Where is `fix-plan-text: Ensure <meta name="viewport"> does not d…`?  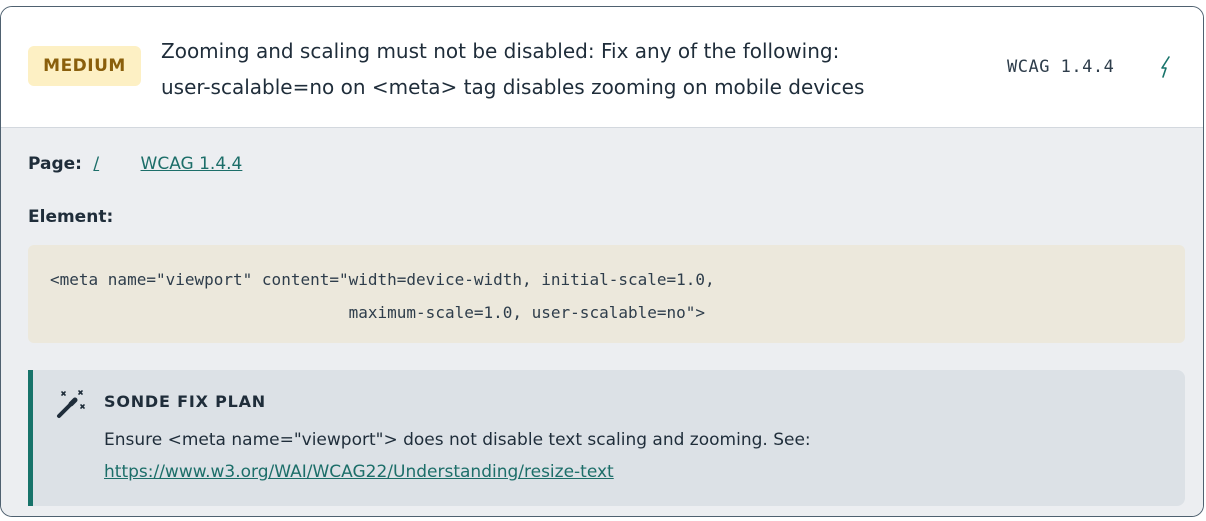
fix-plan-text: Ensure <meta name="viewport"> does not d… is located at coordinates (634, 456).